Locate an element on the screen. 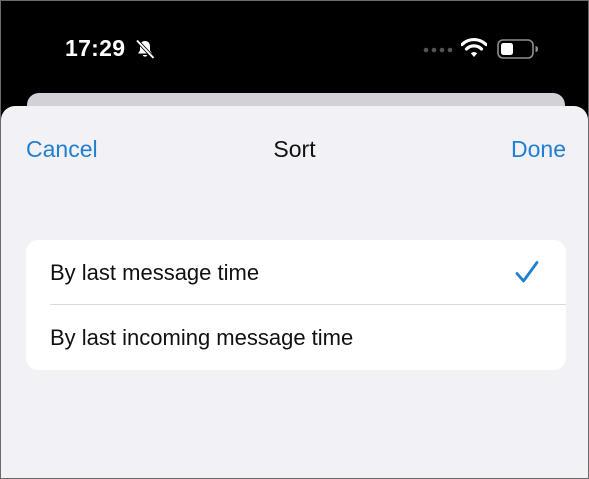  sort-option-last-message-time: By last message time is located at coordinates (296, 272).